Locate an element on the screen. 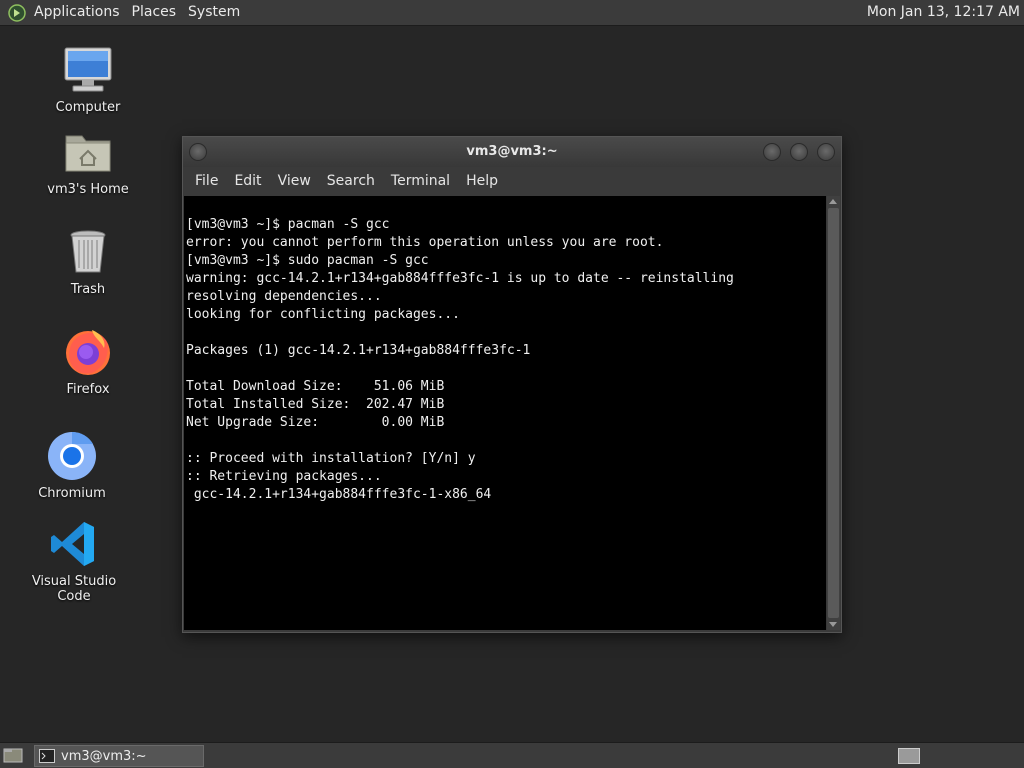 The width and height of the screenshot is (1024, 768). window-titlebar: vm3@vm3:~ is located at coordinates (512, 152).